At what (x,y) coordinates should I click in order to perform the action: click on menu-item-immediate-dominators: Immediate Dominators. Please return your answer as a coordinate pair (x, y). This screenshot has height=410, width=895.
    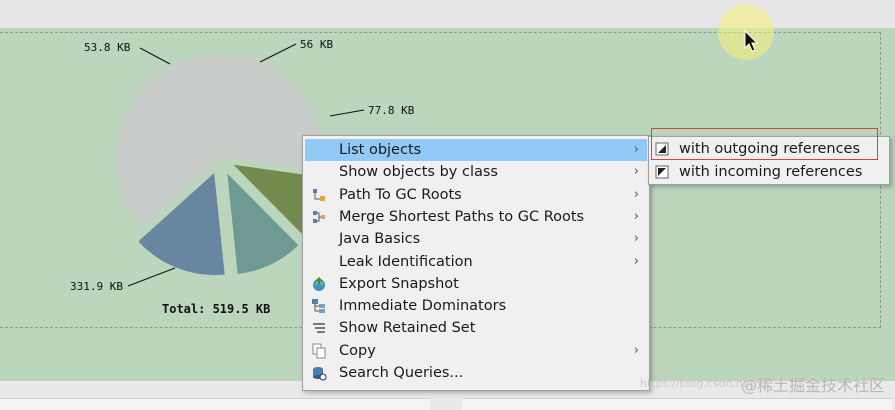
    Looking at the image, I should click on (476, 306).